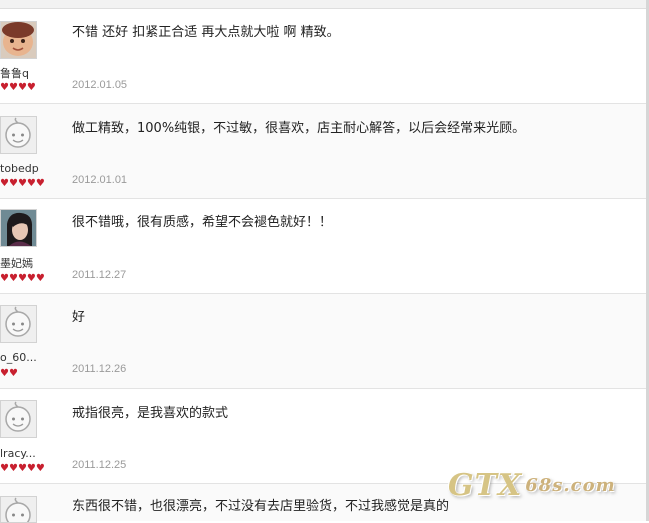 The height and width of the screenshot is (523, 649). Describe the element at coordinates (206, 32) in the screenshot. I see `review-comment: 不错 还好 扣紧正合适 再大点就大啦 啊 精致。` at that location.